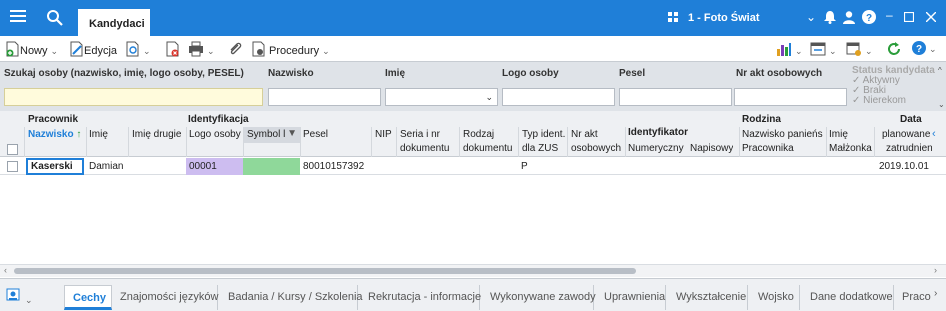  What do you see at coordinates (214, 166) in the screenshot?
I see `cell-logo: 00001` at bounding box center [214, 166].